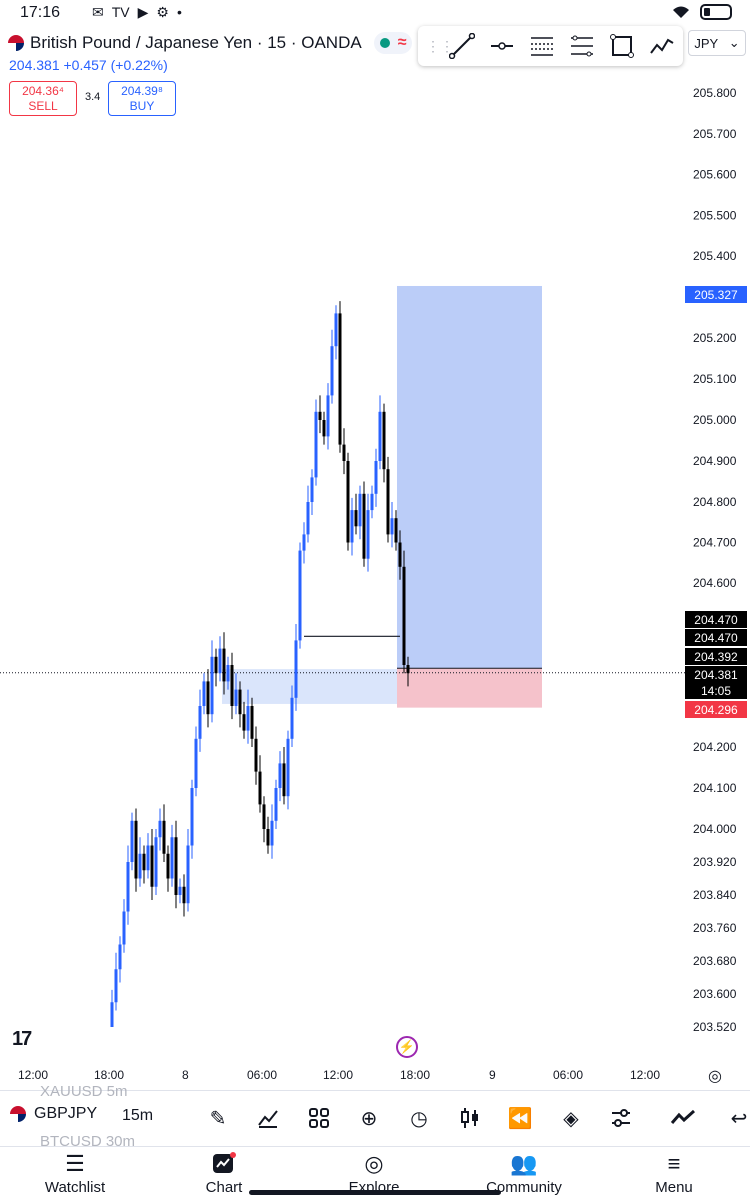  What do you see at coordinates (75, 1173) in the screenshot?
I see `nav-watchlist: ☰ Watchlist` at bounding box center [75, 1173].